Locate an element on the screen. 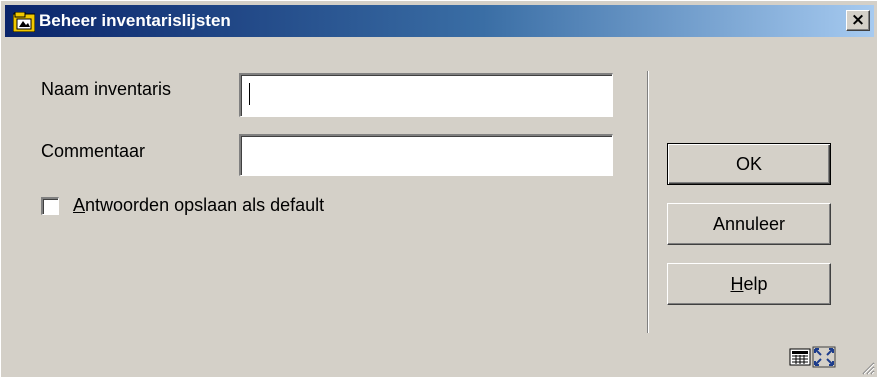 Image resolution: width=877 pixels, height=377 pixels. comment-label: Commentaar is located at coordinates (93, 151).